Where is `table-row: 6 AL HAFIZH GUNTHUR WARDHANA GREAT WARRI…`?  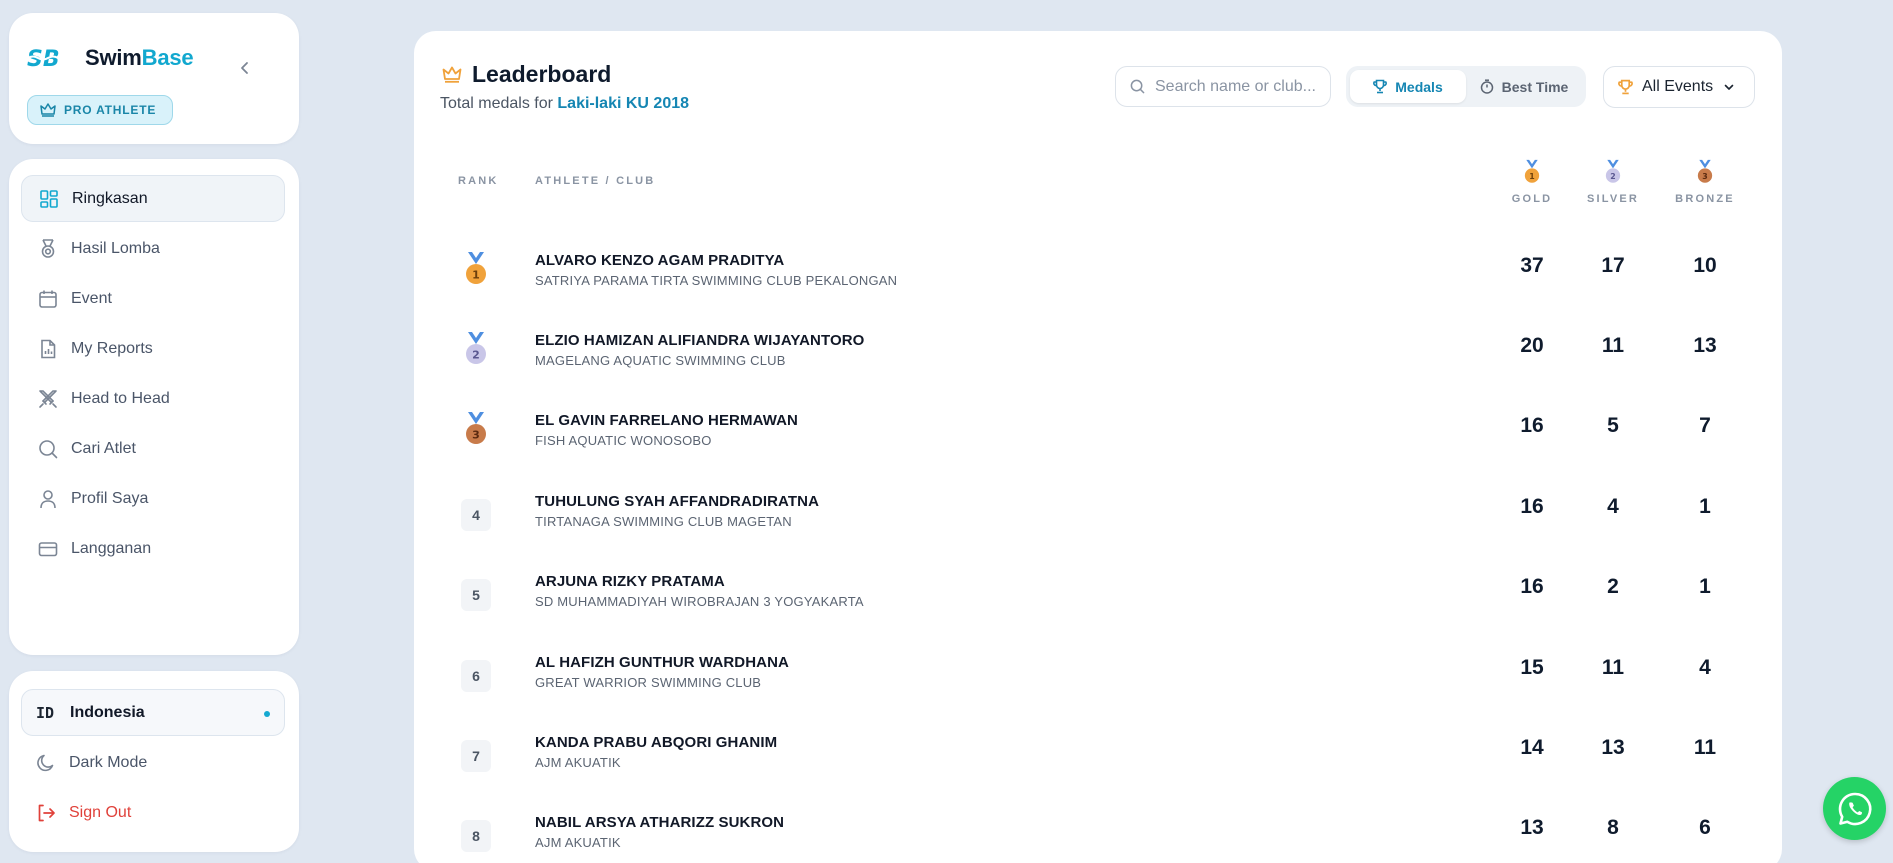 table-row: 6 AL HAFIZH GUNTHUR WARDHANA GREAT WARRI… is located at coordinates (1098, 680).